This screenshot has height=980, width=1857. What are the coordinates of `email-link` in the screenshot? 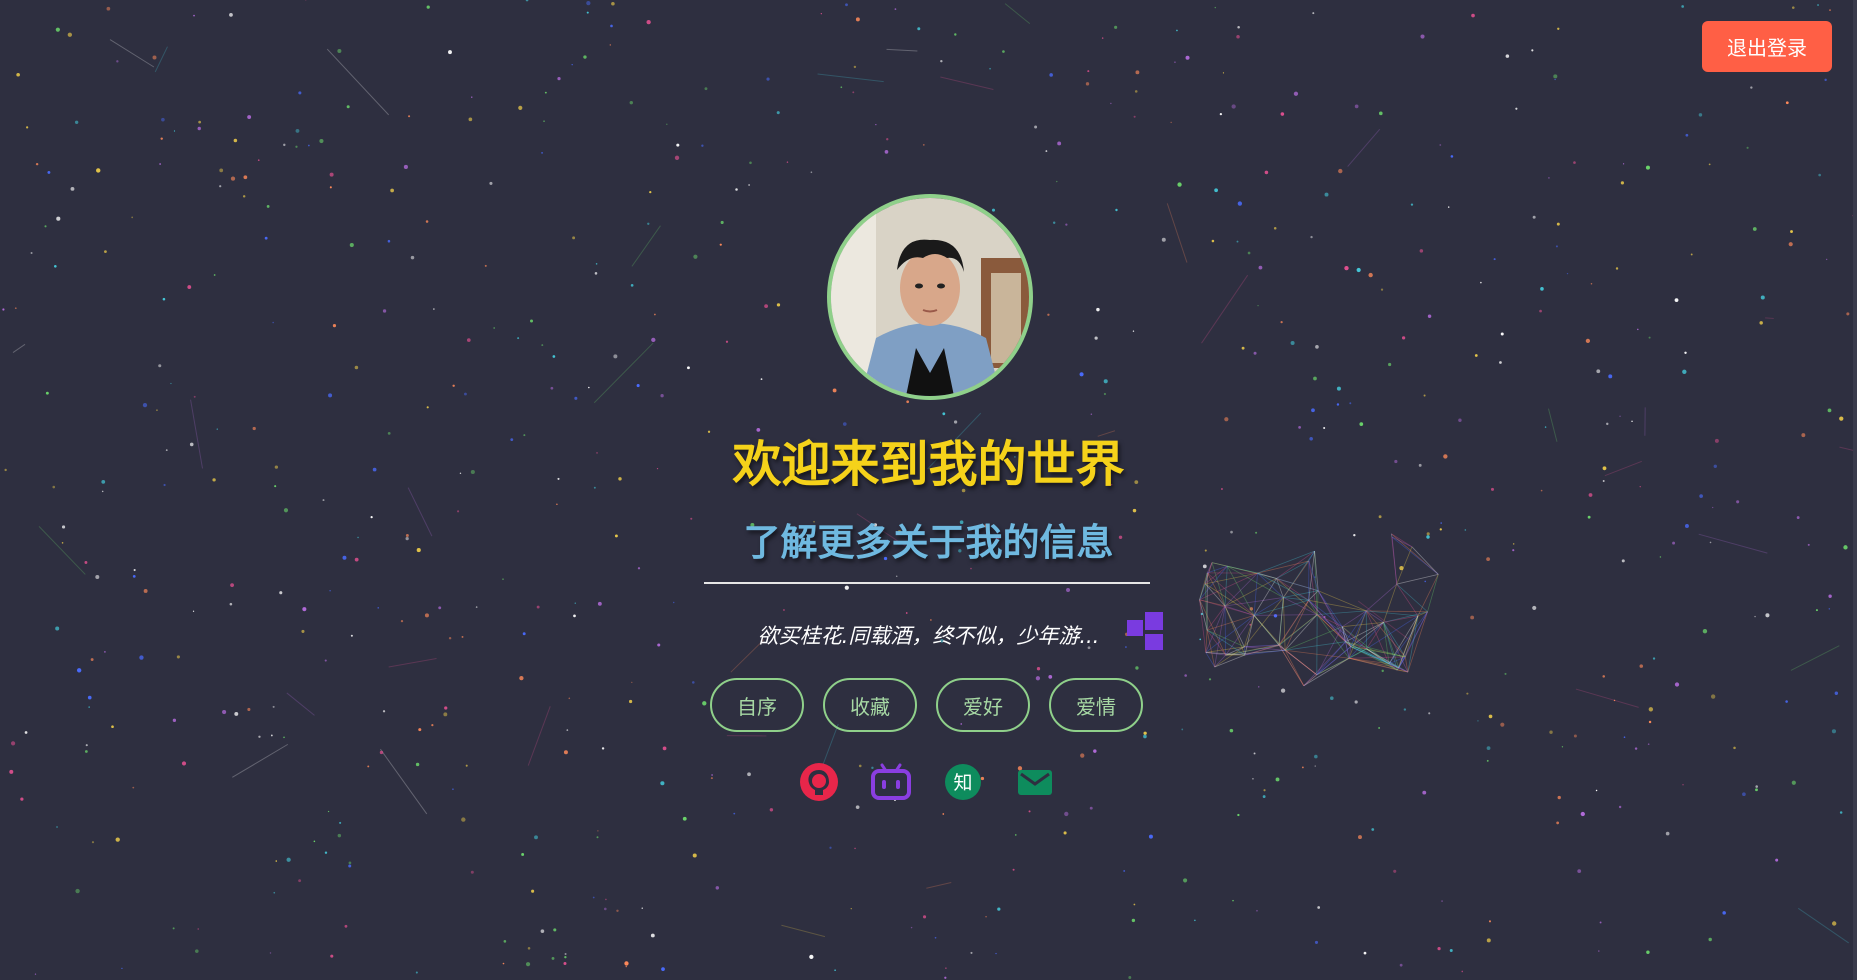 It's located at (1035, 782).